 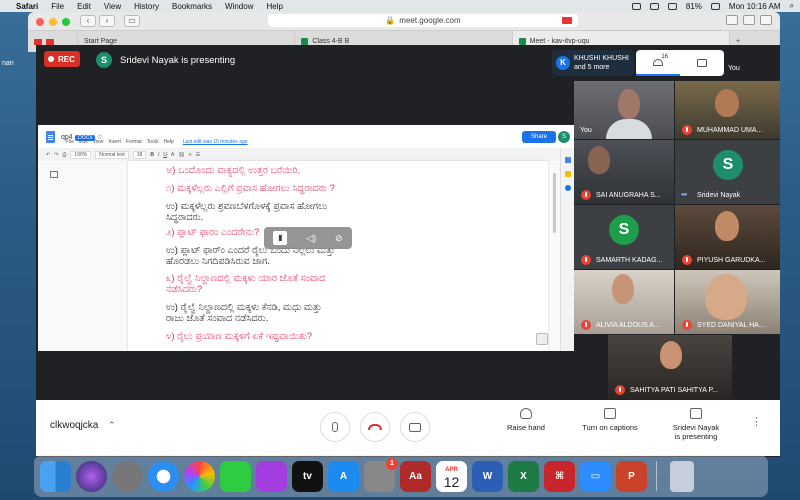 What do you see at coordinates (339, 238) in the screenshot?
I see `remove-icon: ⊘` at bounding box center [339, 238].